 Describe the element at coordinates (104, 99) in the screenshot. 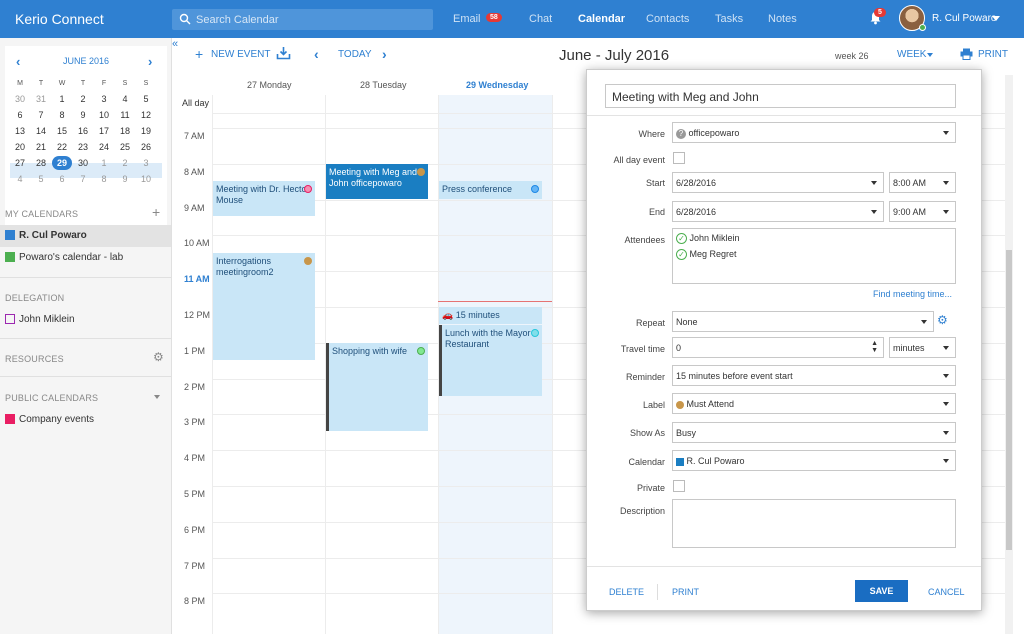

I see `day-cell: 3` at that location.